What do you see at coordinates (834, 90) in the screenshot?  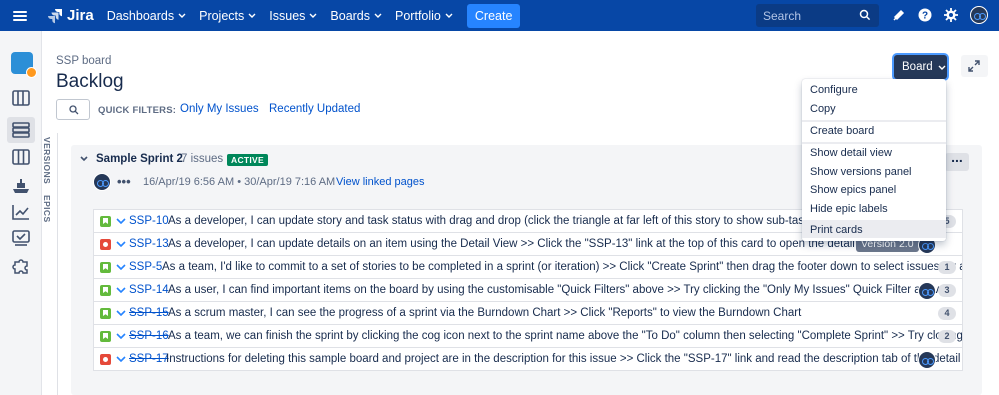 I see `menu-item-configure: Configure` at bounding box center [834, 90].